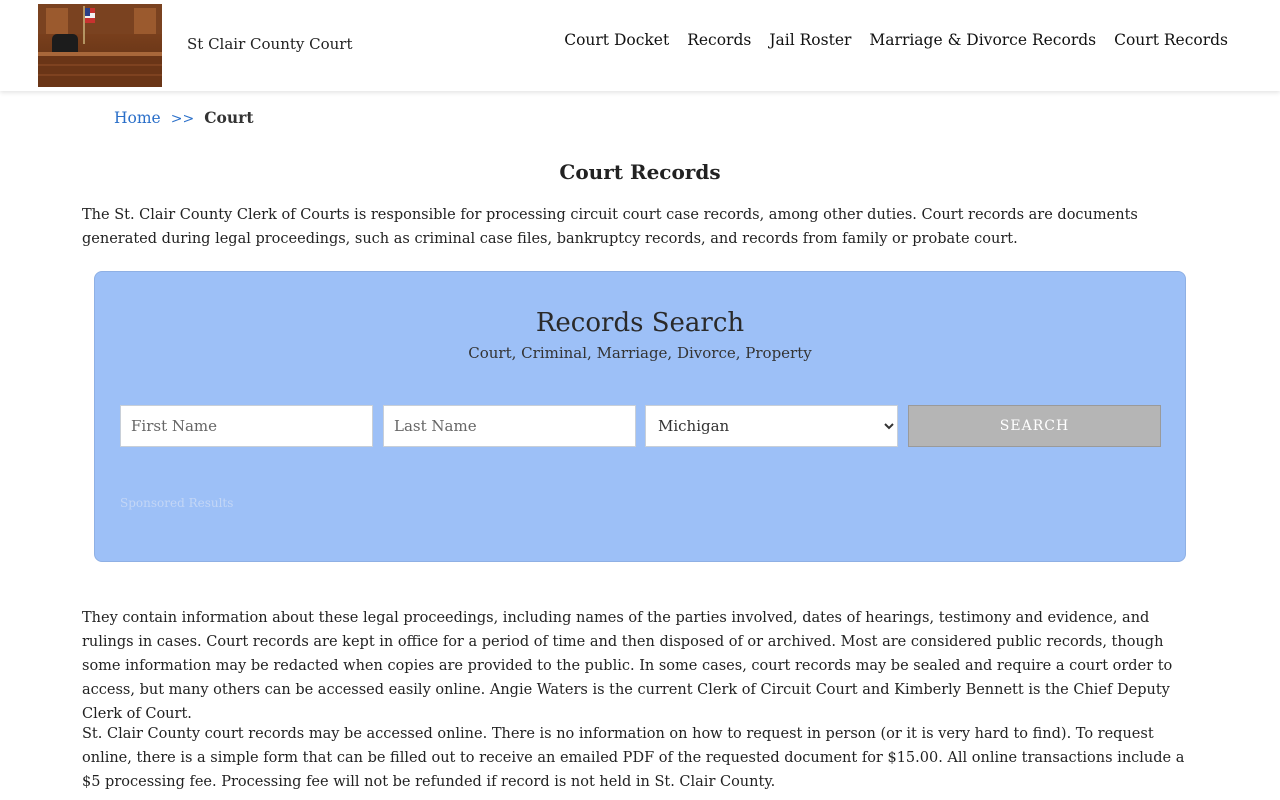 The image size is (1280, 800). I want to click on first-name-input, so click(246, 426).